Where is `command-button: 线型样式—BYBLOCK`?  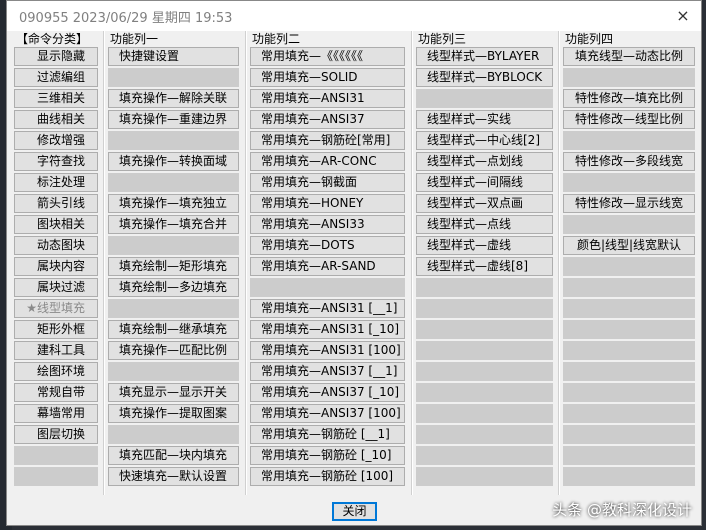 command-button: 线型样式—BYBLOCK is located at coordinates (484, 77).